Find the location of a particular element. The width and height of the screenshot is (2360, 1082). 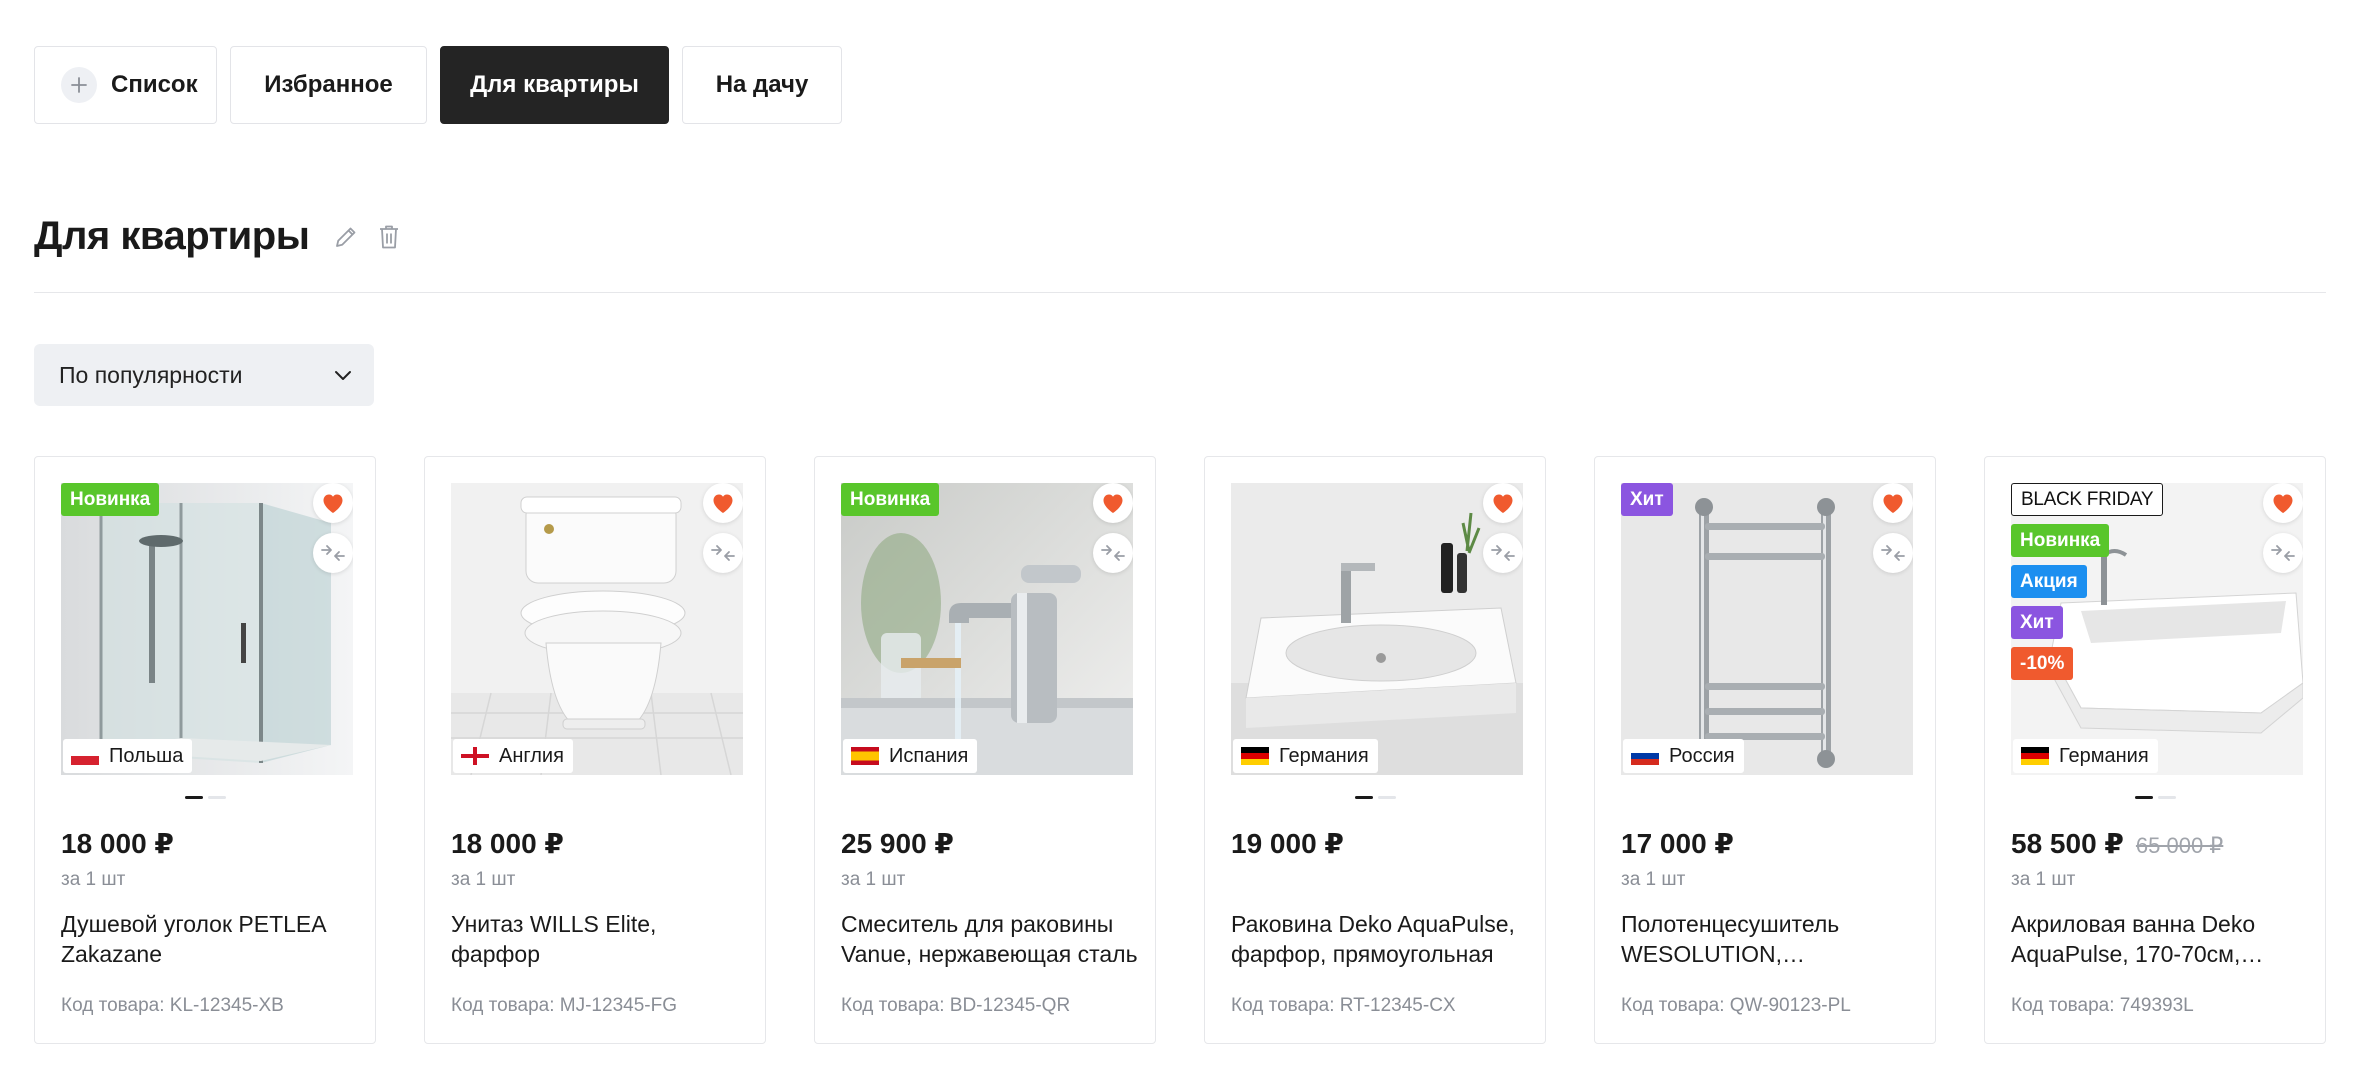

tab-dacha: На дачу is located at coordinates (762, 85).